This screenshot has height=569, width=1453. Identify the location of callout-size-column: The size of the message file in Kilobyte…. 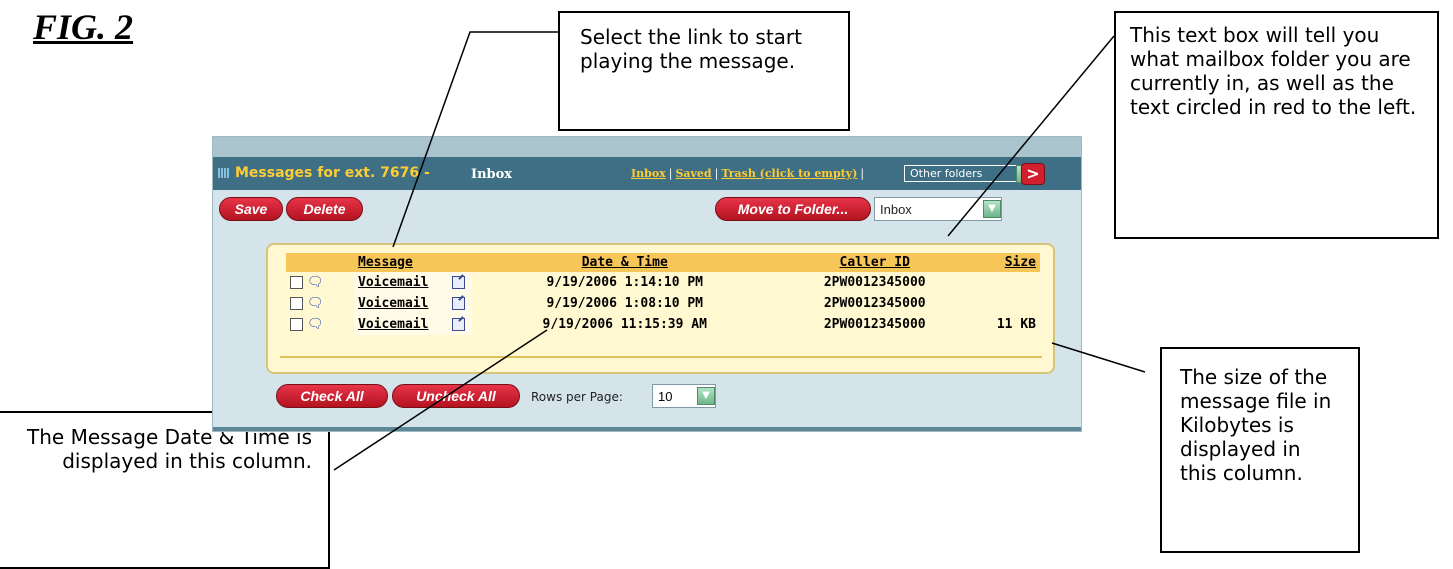
(1260, 450).